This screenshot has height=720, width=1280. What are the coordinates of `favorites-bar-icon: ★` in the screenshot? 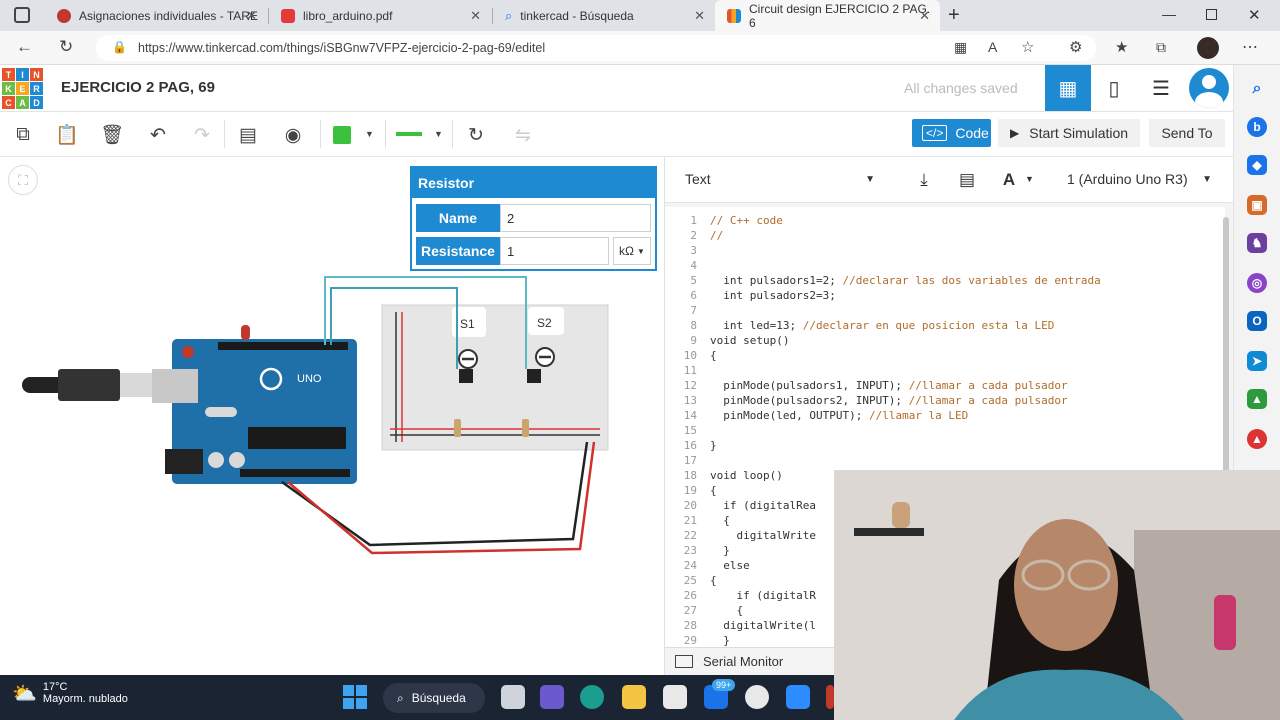 It's located at (1121, 47).